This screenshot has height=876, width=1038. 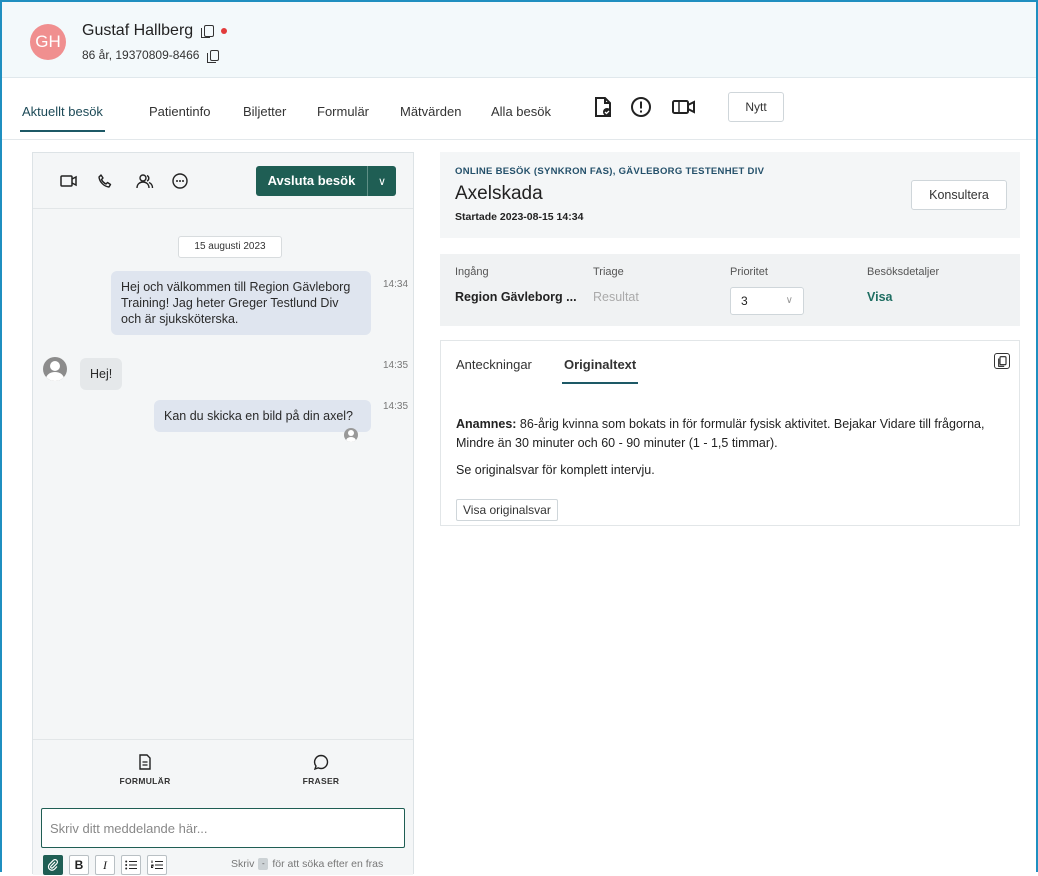 I want to click on contact-avatar, so click(x=55, y=369).